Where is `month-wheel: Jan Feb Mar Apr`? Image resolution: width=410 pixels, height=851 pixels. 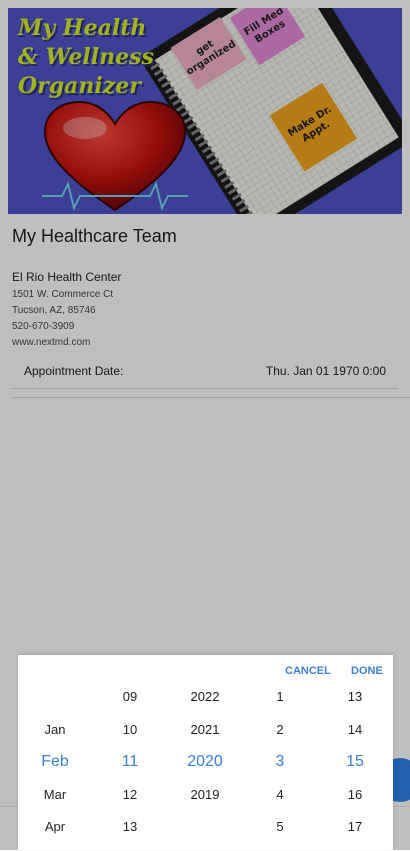
month-wheel: Jan Feb Mar Apr is located at coordinates (55, 762).